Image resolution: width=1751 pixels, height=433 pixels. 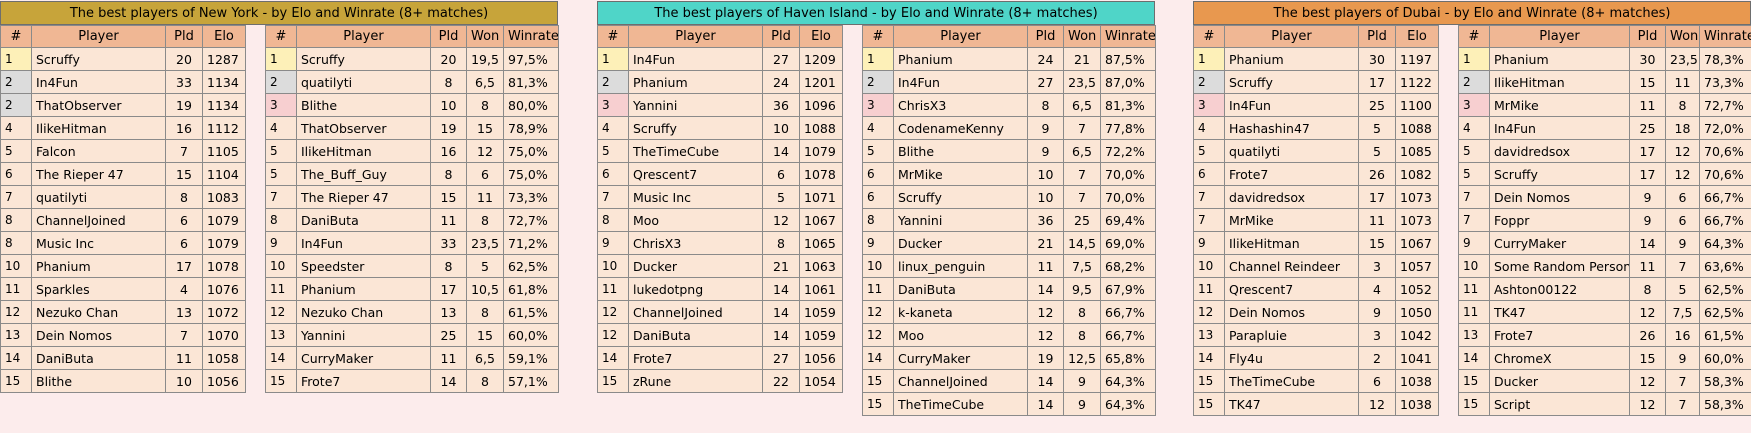 I want to click on table-row: 11 Ashton00122 8 5 62,5%, so click(x=1604, y=289).